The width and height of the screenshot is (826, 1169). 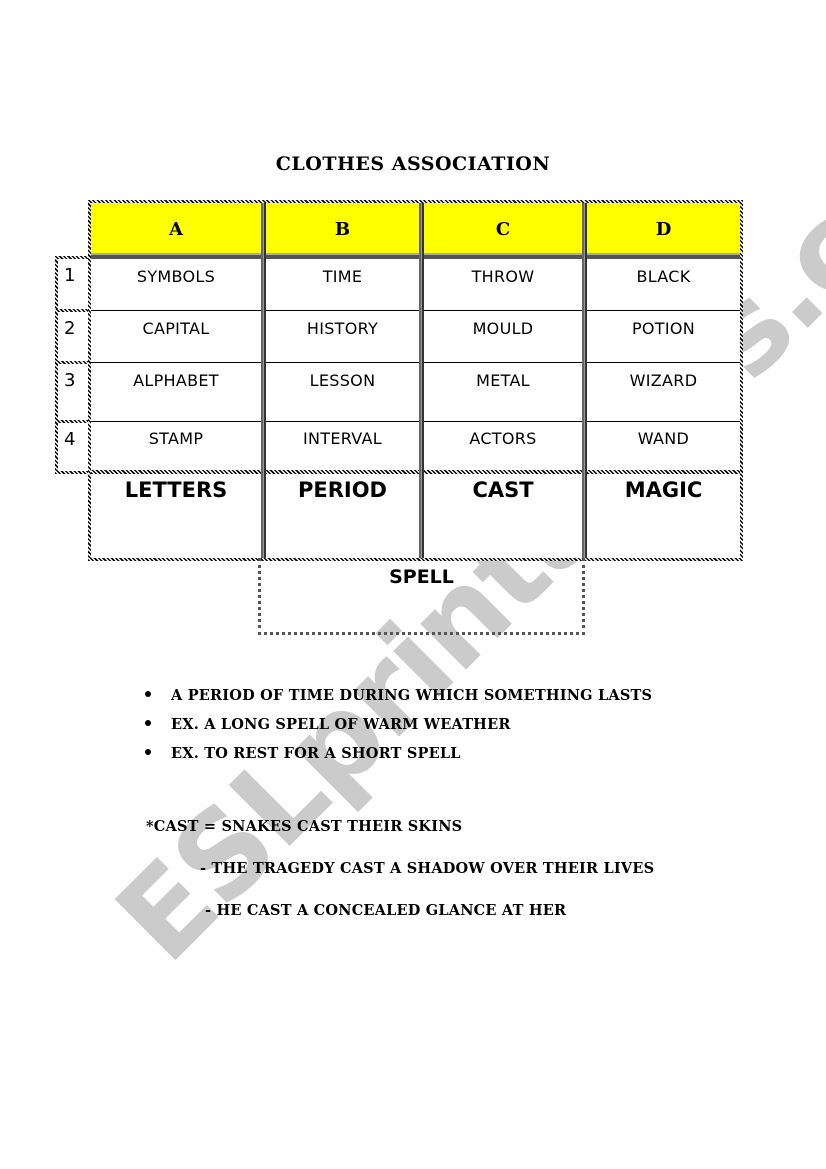 I want to click on list-item: EX. A LONG SPELL OF WARM WEATHER, so click(x=398, y=730).